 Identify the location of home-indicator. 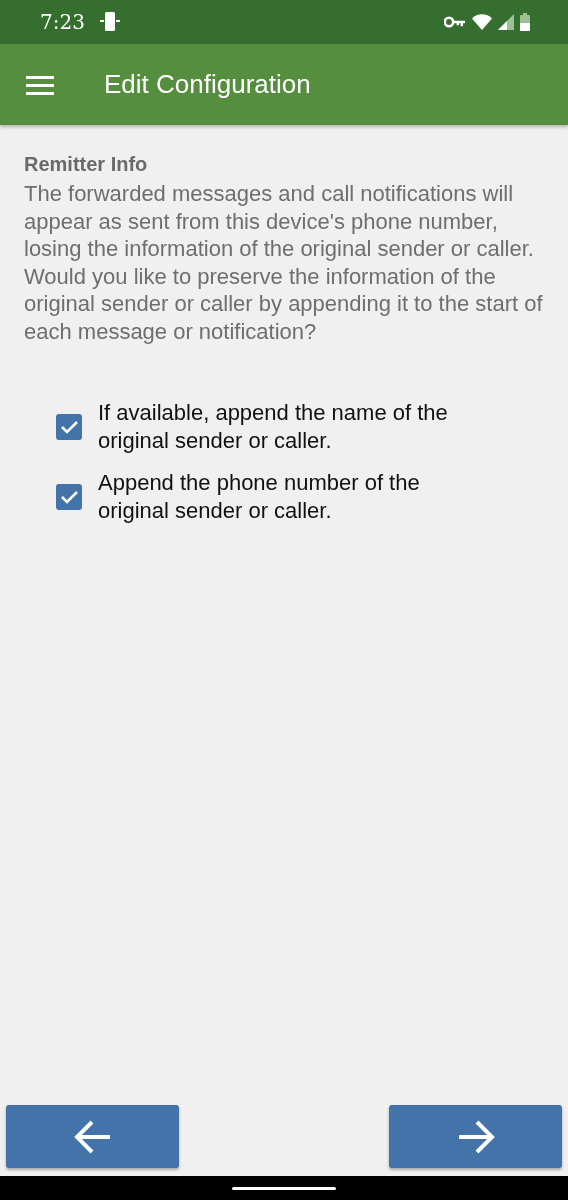
(284, 1188).